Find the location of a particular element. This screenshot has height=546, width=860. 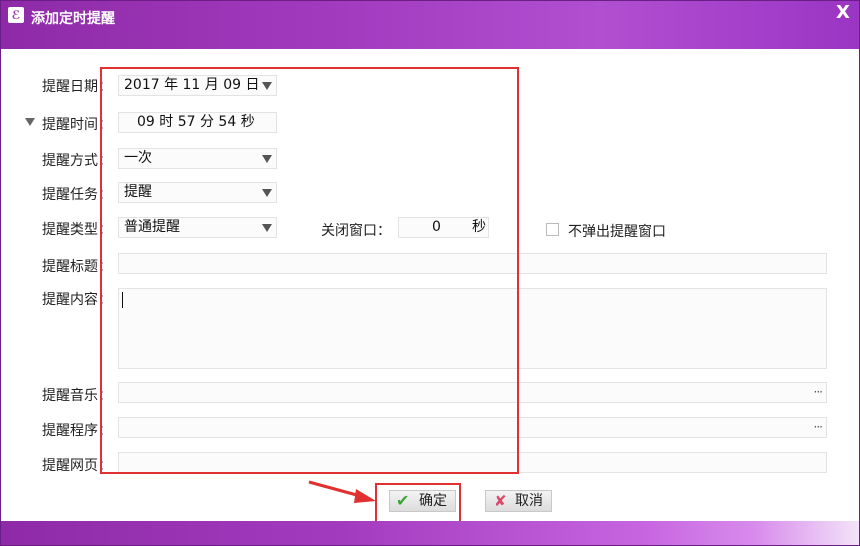

close-button: X is located at coordinates (843, 13).